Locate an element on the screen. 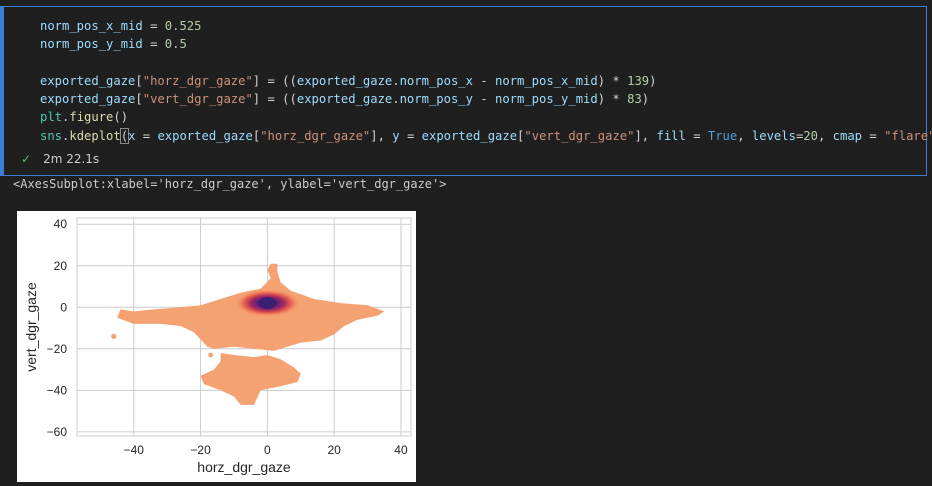  x-tick-label: −40 is located at coordinates (134, 450).